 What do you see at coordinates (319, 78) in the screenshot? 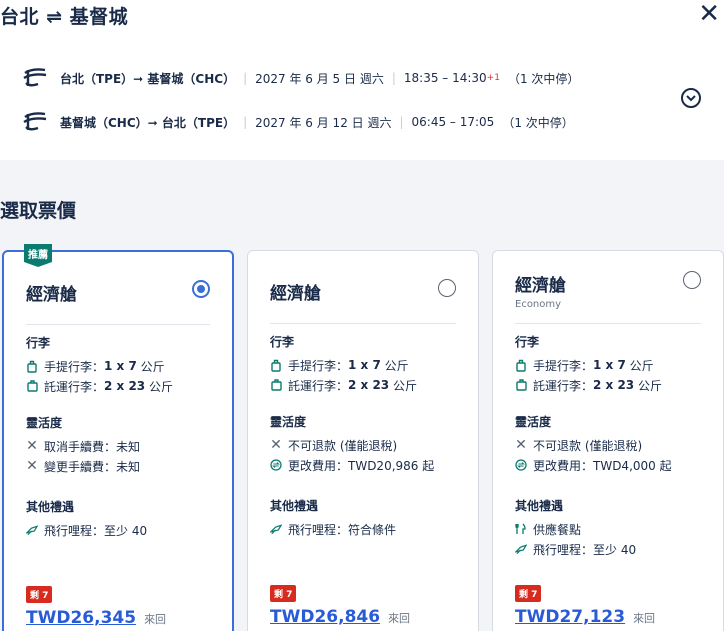
I see `outbound-date: 2027 年 6 月 5 日 週六` at bounding box center [319, 78].